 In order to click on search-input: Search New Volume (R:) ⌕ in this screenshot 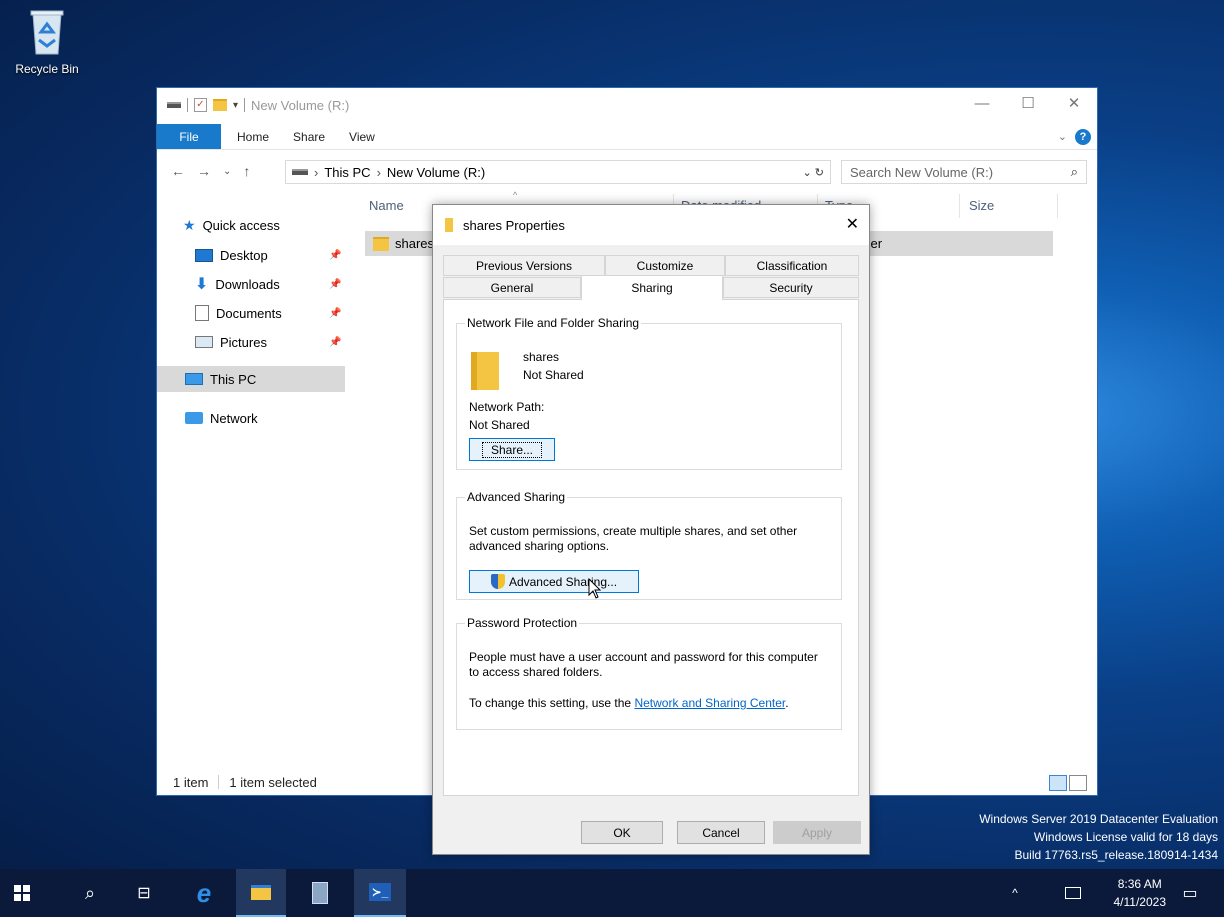, I will do `click(964, 172)`.